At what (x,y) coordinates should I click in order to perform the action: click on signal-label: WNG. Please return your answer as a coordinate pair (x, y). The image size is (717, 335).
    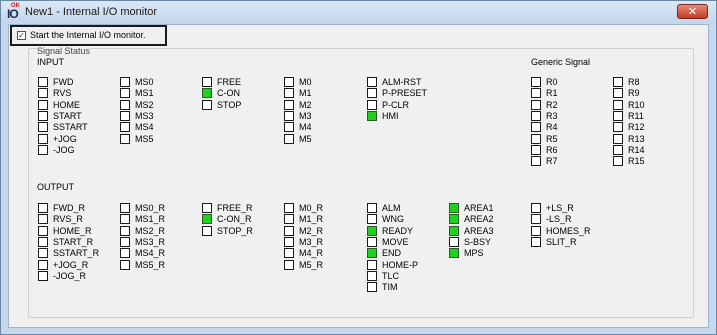
    Looking at the image, I should click on (393, 219).